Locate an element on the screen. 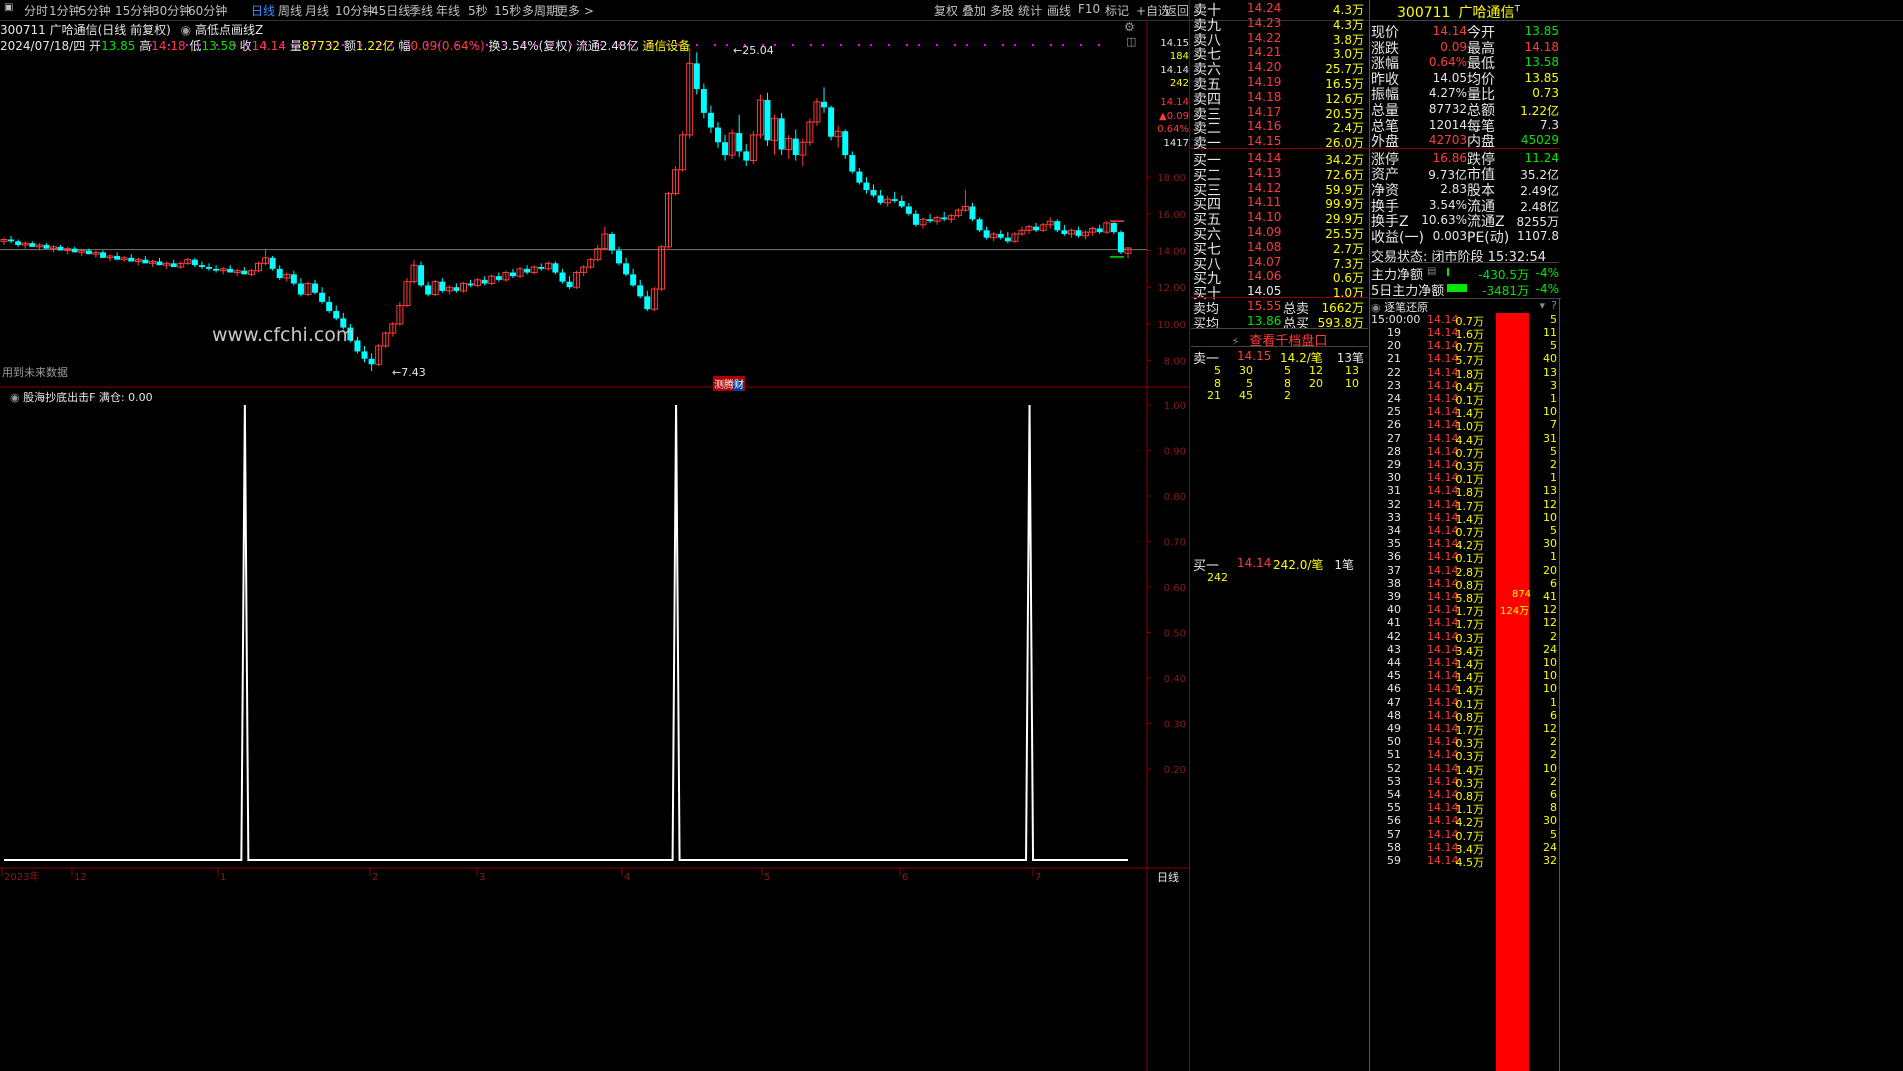 Image resolution: width=1903 pixels, height=1071 pixels. tick-count: 3 is located at coordinates (1553, 385).